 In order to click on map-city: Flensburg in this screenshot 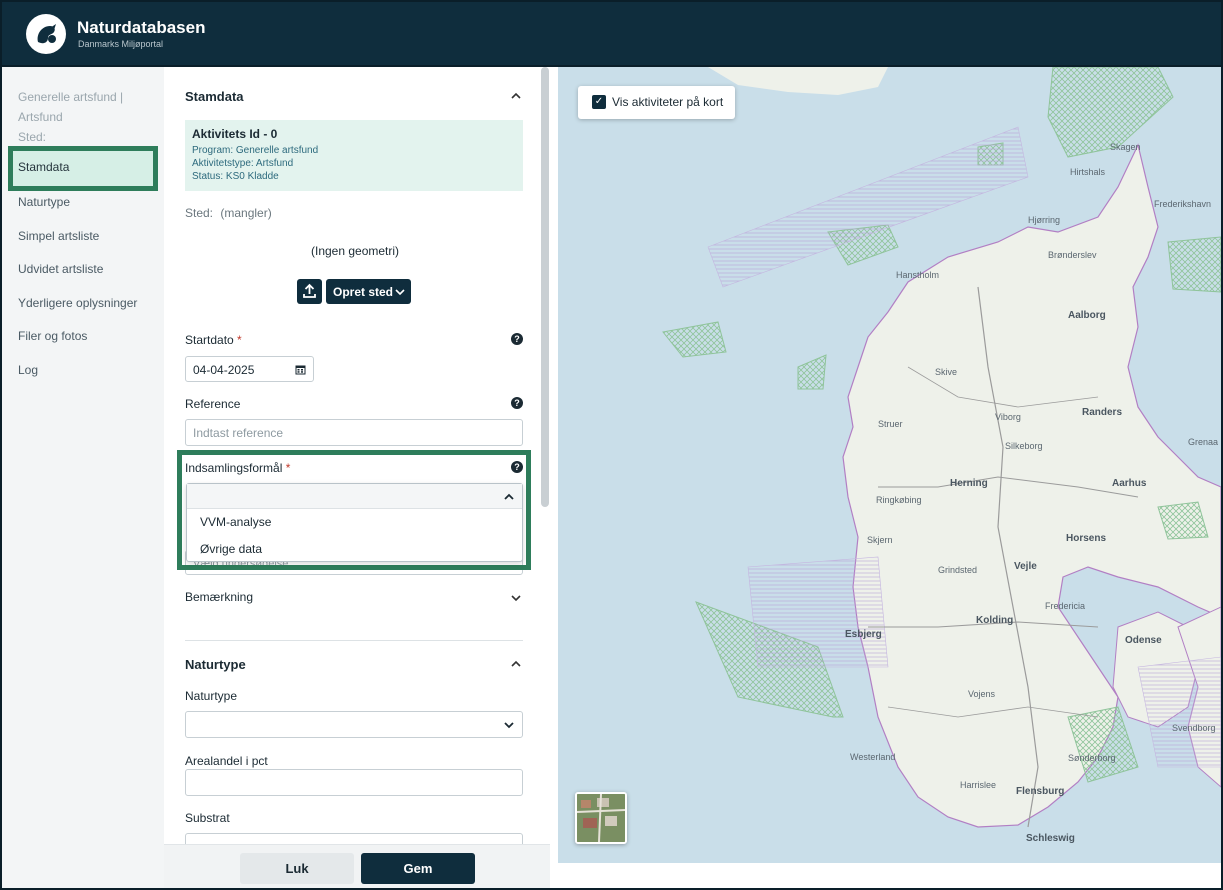, I will do `click(1040, 791)`.